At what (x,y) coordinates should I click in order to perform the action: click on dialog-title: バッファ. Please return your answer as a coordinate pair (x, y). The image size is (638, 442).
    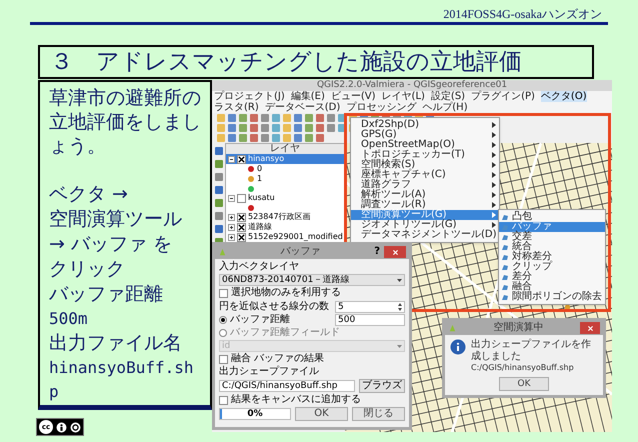
    Looking at the image, I should click on (301, 252).